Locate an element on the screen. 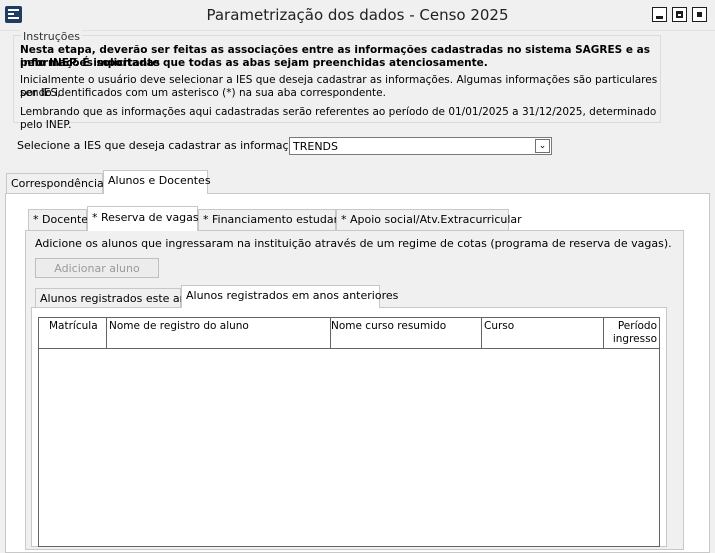 Image resolution: width=715 pixels, height=553 pixels. tab-apoio-social: * Apoio social/Atv.Extracurricular is located at coordinates (429, 219).